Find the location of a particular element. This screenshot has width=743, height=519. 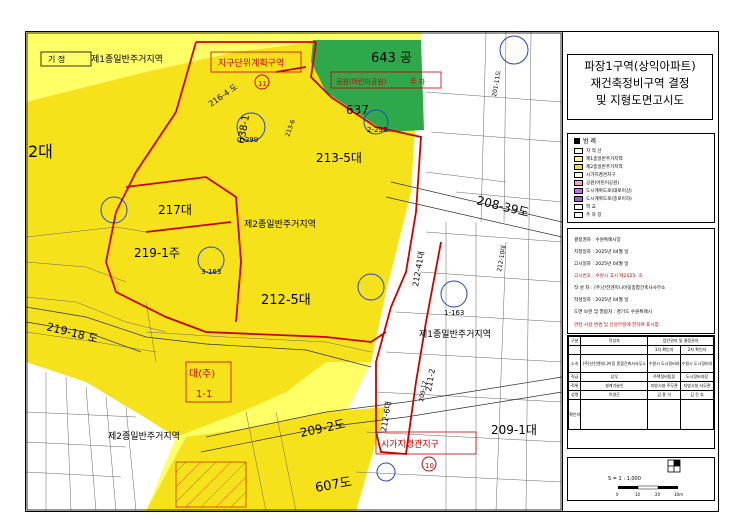

info-line: 작 성 자 : (주)선진엔지니어링종합건축사사무소 is located at coordinates (620, 288).